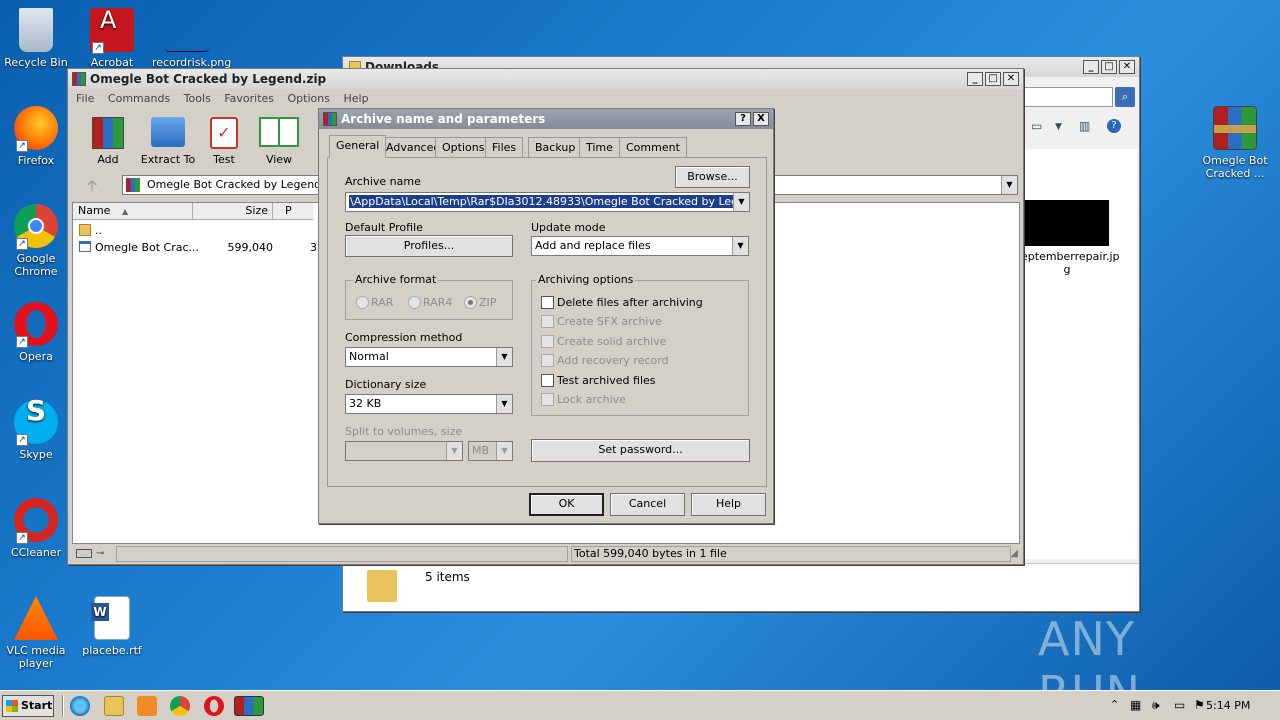 This screenshot has height=720, width=1280. What do you see at coordinates (761, 119) in the screenshot?
I see `close-icon: X` at bounding box center [761, 119].